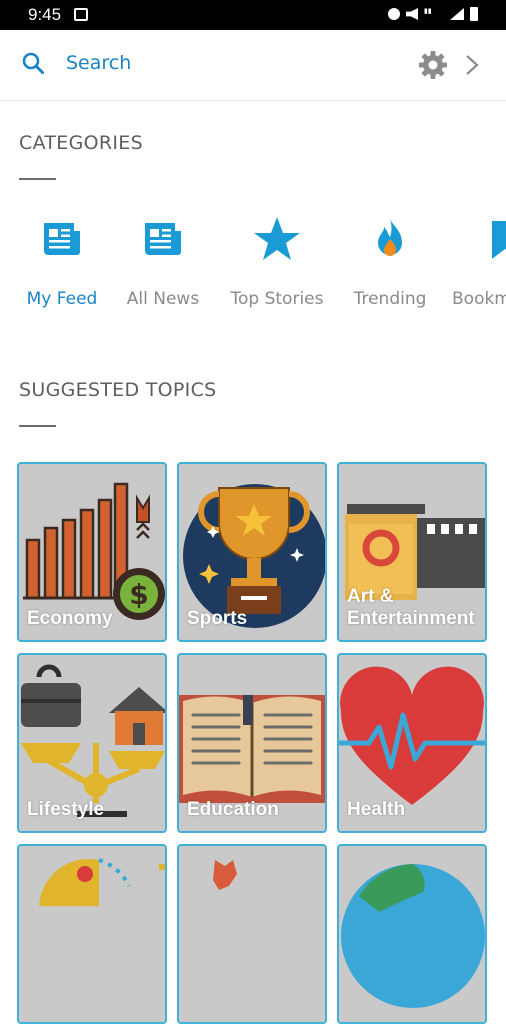  I want to click on bookmark-icon, so click(499, 240).